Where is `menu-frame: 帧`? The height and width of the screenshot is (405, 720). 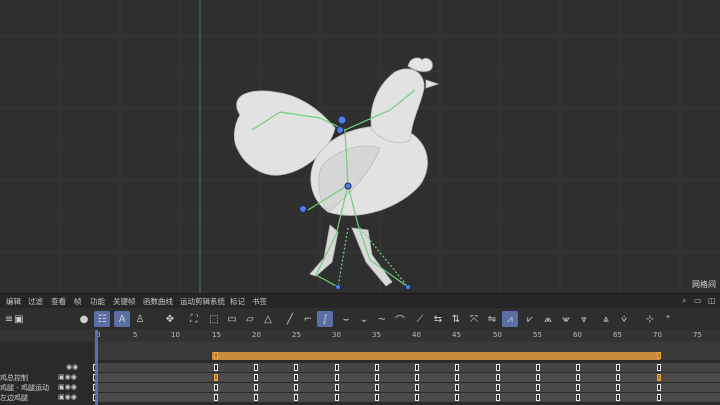
menu-frame: 帧 is located at coordinates (78, 301).